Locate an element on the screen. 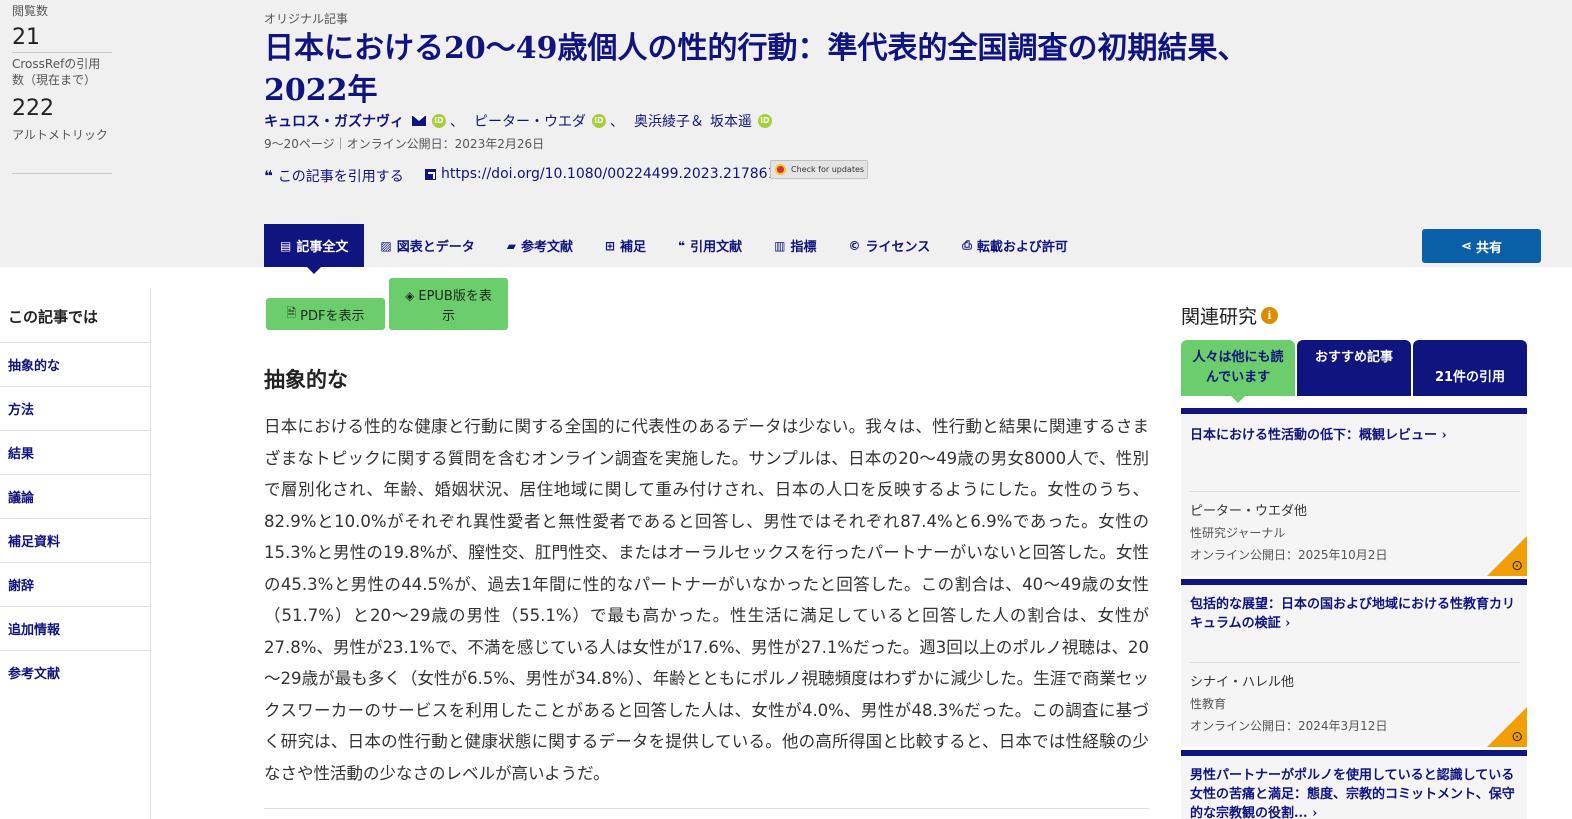  tab-label: 記事全文 is located at coordinates (322, 247).